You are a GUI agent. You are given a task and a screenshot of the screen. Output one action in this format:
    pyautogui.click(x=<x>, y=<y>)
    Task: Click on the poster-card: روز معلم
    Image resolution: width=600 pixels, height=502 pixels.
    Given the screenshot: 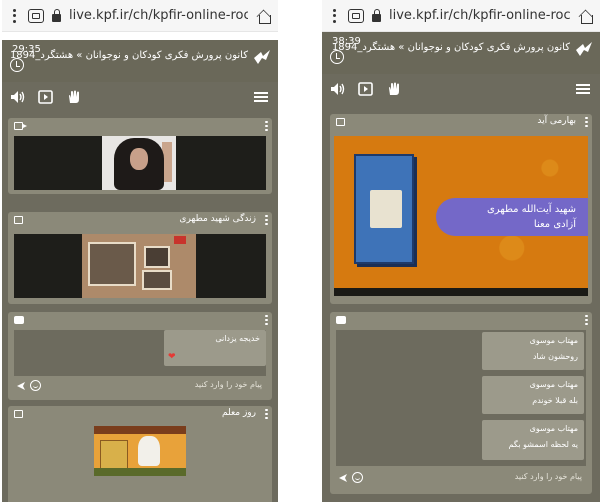 What is the action you would take?
    pyautogui.click(x=140, y=454)
    